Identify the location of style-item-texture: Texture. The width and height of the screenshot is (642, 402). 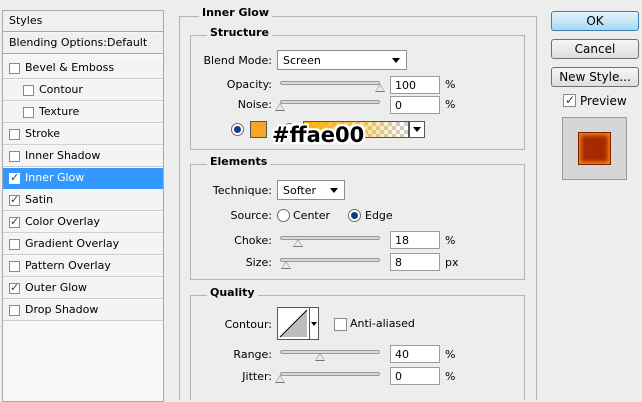
(83, 112).